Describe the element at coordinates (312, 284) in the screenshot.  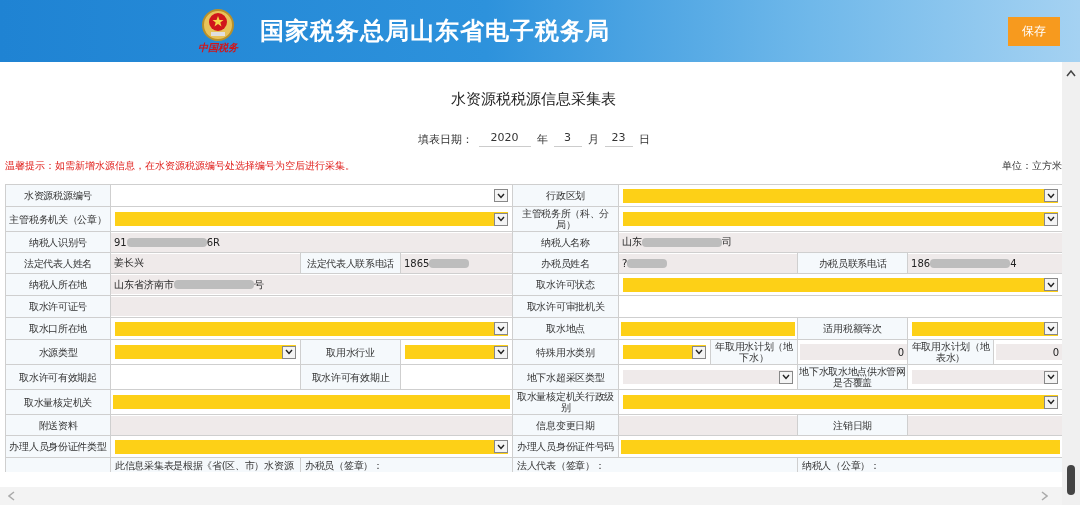
I see `input-field: 山东省济南市 号` at that location.